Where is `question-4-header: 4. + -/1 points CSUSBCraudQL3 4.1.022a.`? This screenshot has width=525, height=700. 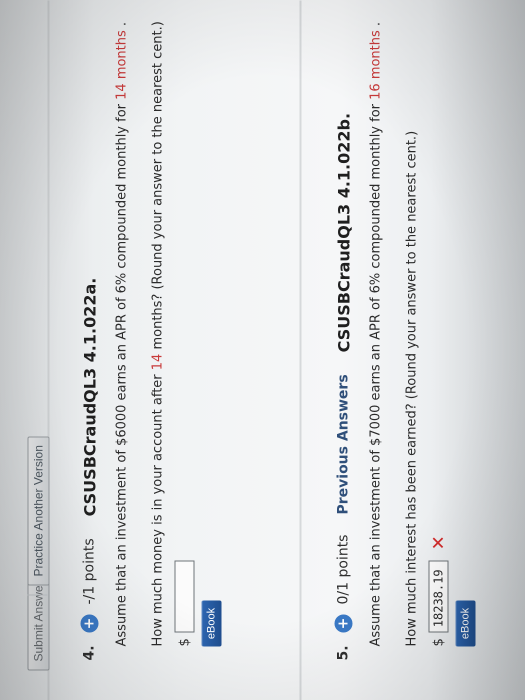 question-4-header: 4. + -/1 points CSUSBCraudQL3 4.1.022a. is located at coordinates (90, 341).